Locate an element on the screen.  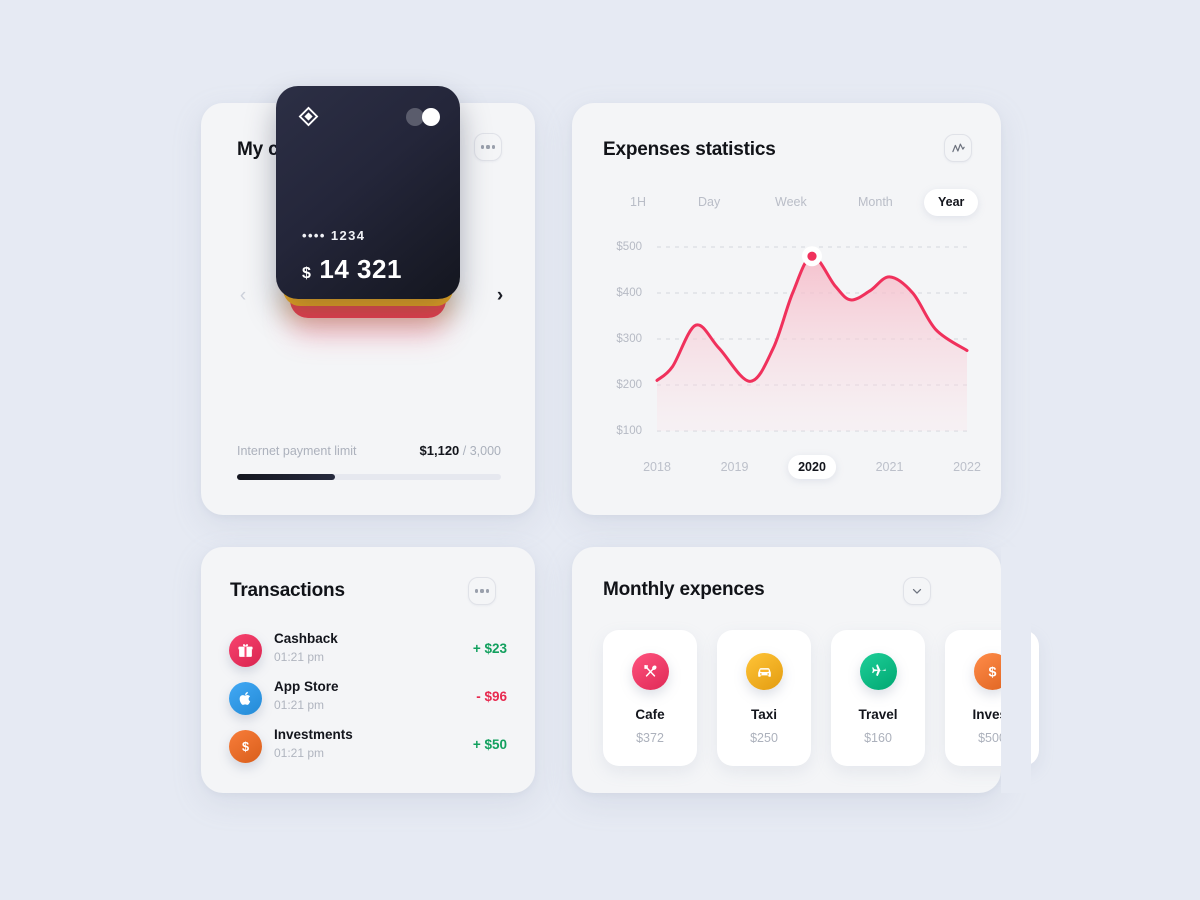
expence-category-card: Taxi $250 is located at coordinates (764, 698).